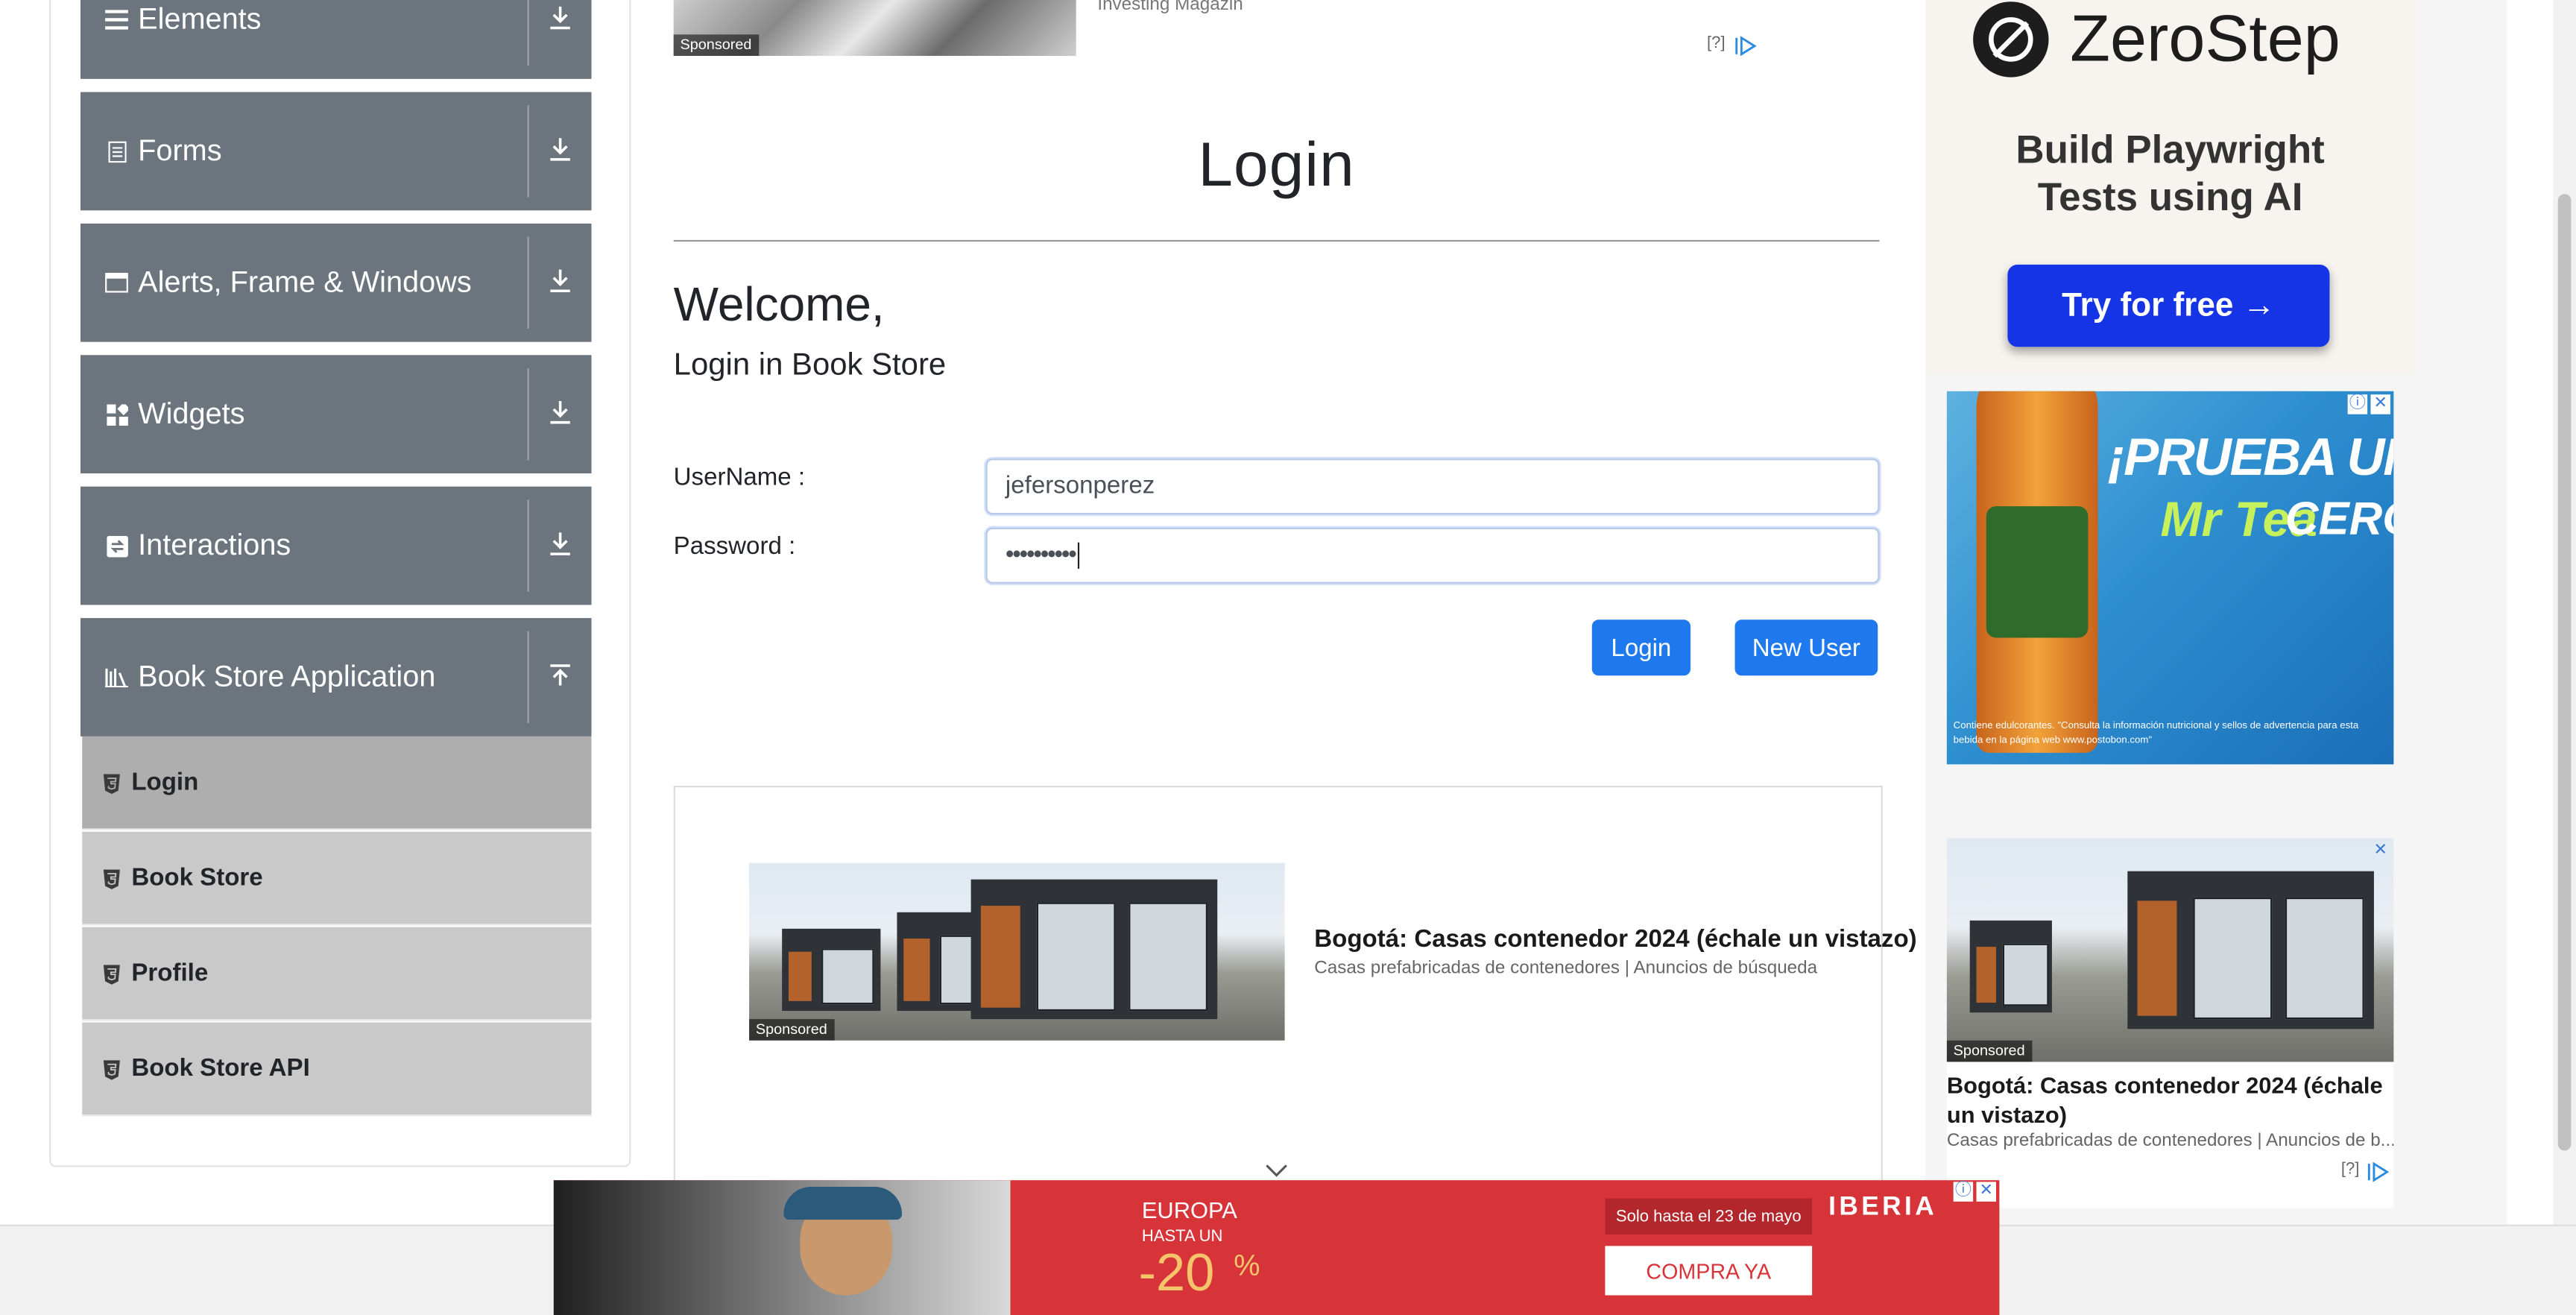  What do you see at coordinates (734, 547) in the screenshot?
I see `password-label: Password :` at bounding box center [734, 547].